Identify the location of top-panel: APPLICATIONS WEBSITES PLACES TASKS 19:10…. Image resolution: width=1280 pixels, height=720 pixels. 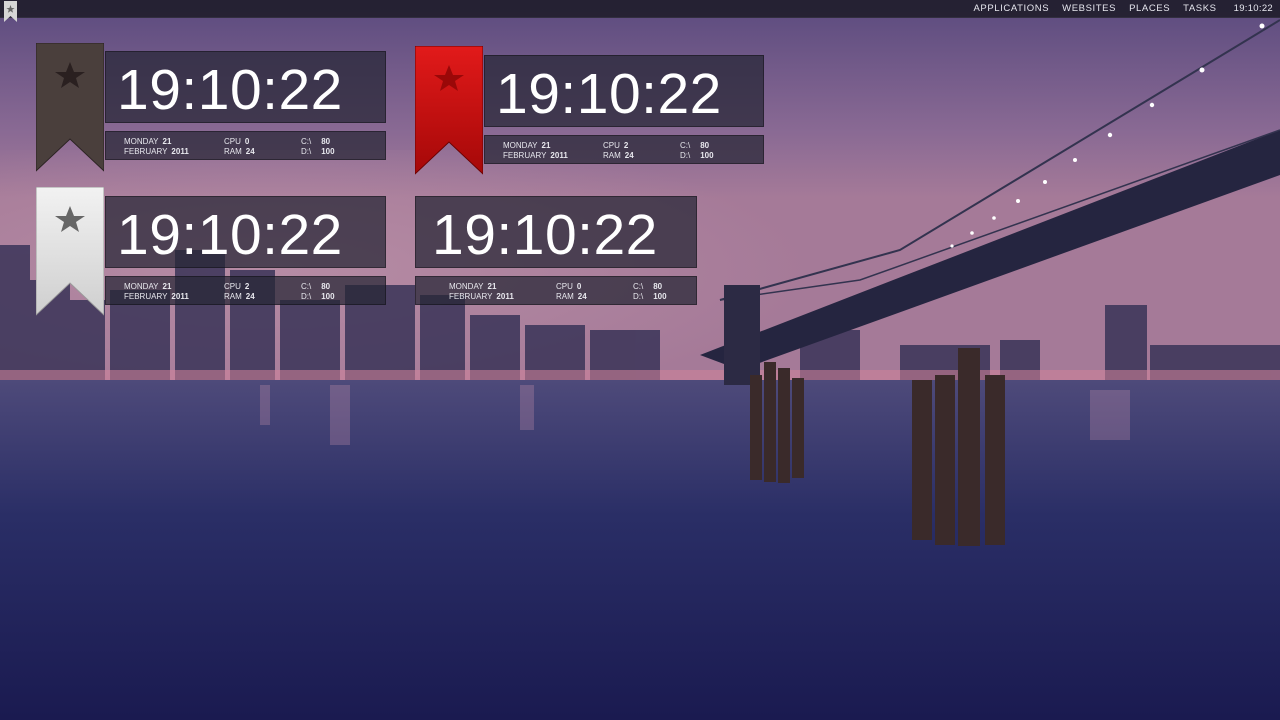
(640, 11).